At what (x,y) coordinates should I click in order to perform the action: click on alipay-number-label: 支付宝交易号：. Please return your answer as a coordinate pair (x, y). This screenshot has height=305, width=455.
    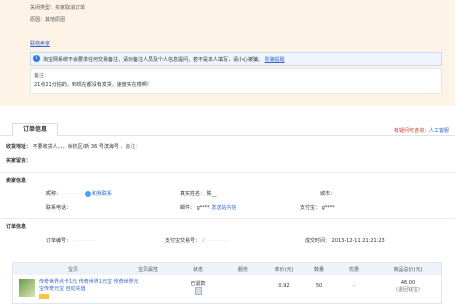
    Looking at the image, I should click on (183, 241).